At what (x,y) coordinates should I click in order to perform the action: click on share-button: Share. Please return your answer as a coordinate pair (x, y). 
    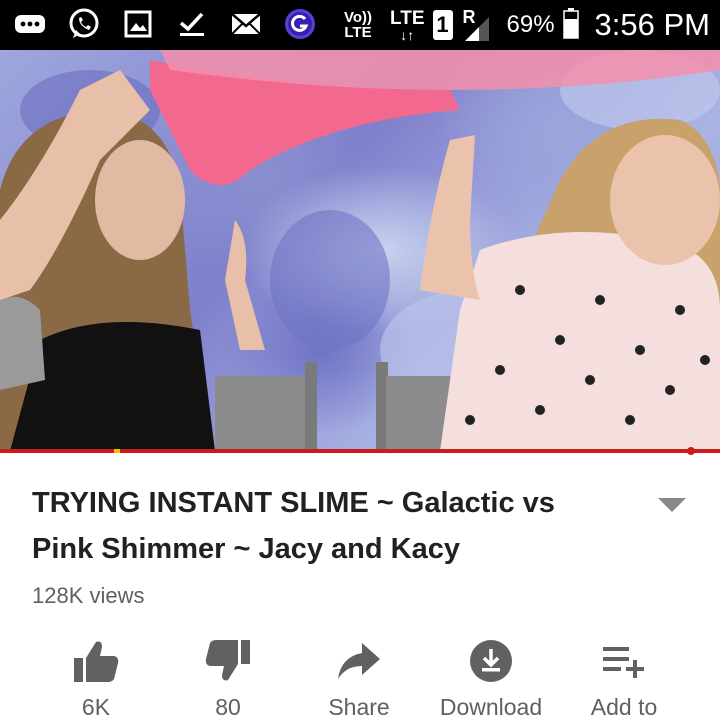
    Looking at the image, I should click on (359, 674).